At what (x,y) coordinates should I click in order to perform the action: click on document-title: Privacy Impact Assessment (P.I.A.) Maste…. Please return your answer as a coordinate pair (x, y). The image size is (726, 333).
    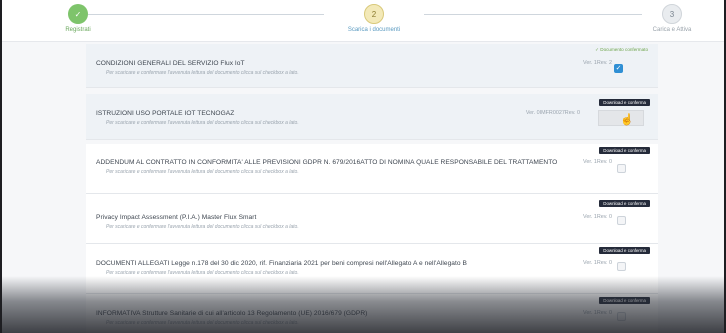
    Looking at the image, I should click on (176, 217).